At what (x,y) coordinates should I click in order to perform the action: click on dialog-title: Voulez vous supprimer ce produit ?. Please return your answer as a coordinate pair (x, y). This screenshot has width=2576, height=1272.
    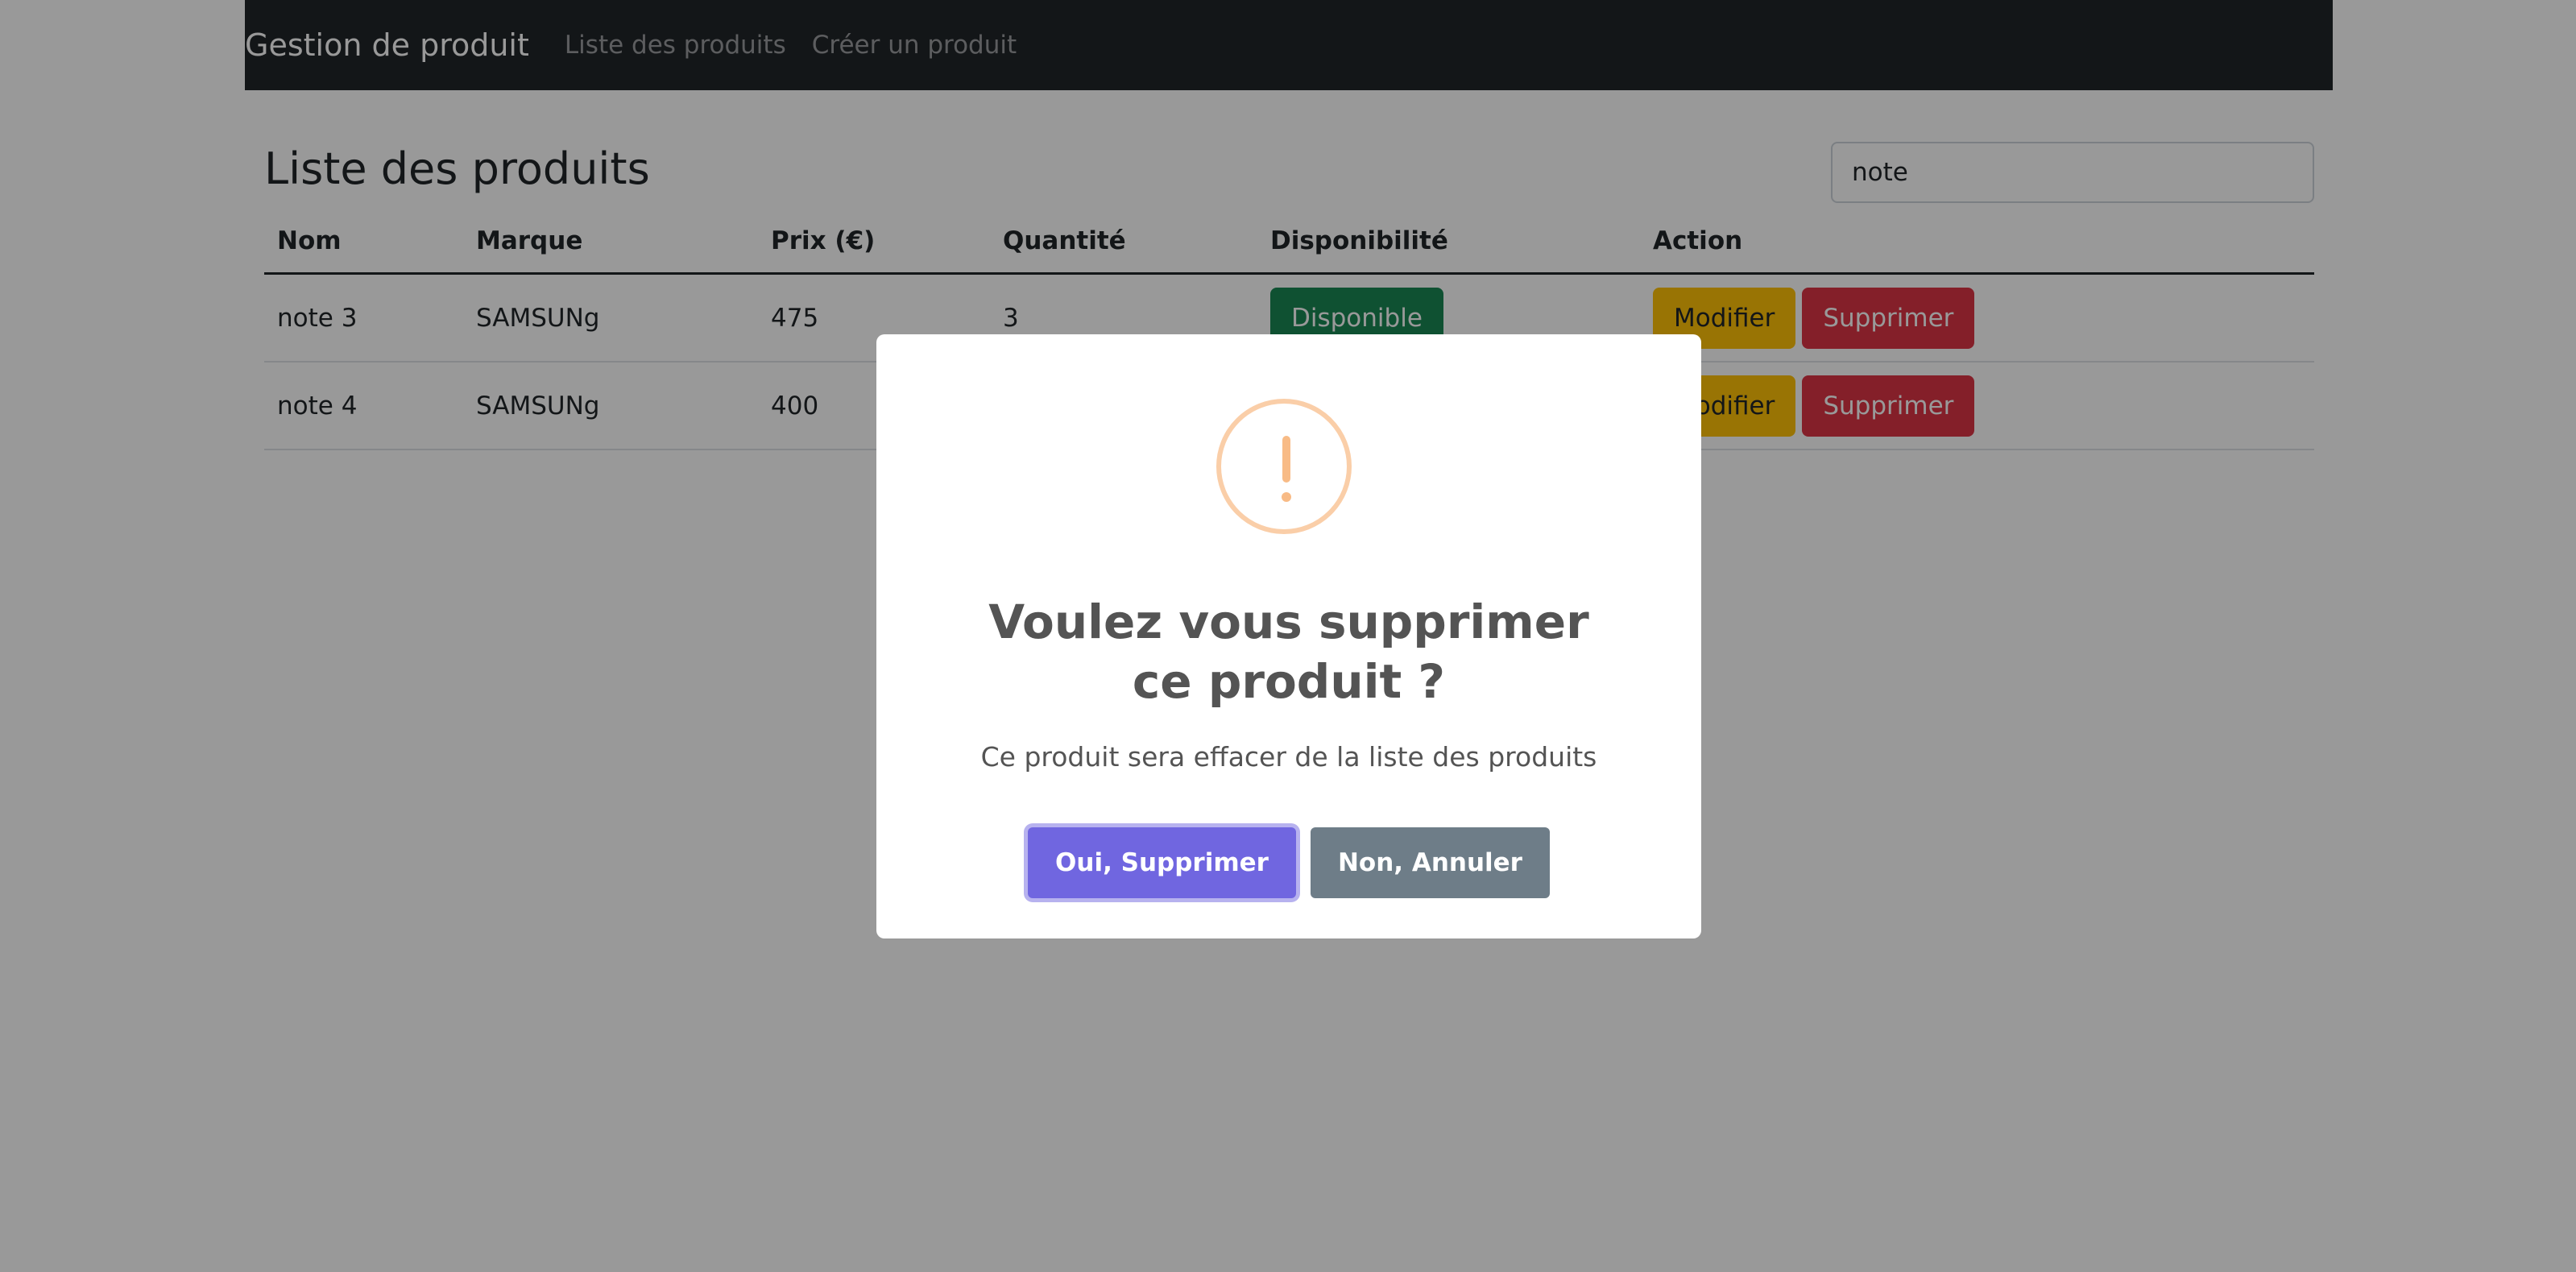
    Looking at the image, I should click on (1288, 652).